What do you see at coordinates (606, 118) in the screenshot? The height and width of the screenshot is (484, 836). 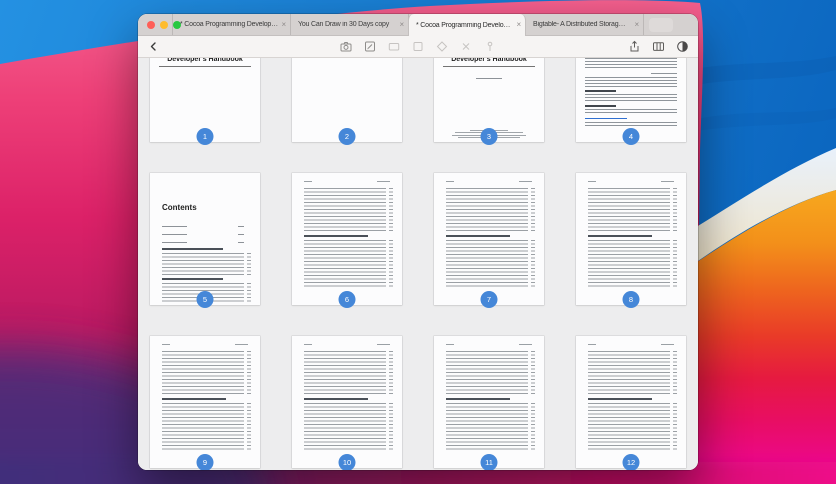 I see `line-blue` at bounding box center [606, 118].